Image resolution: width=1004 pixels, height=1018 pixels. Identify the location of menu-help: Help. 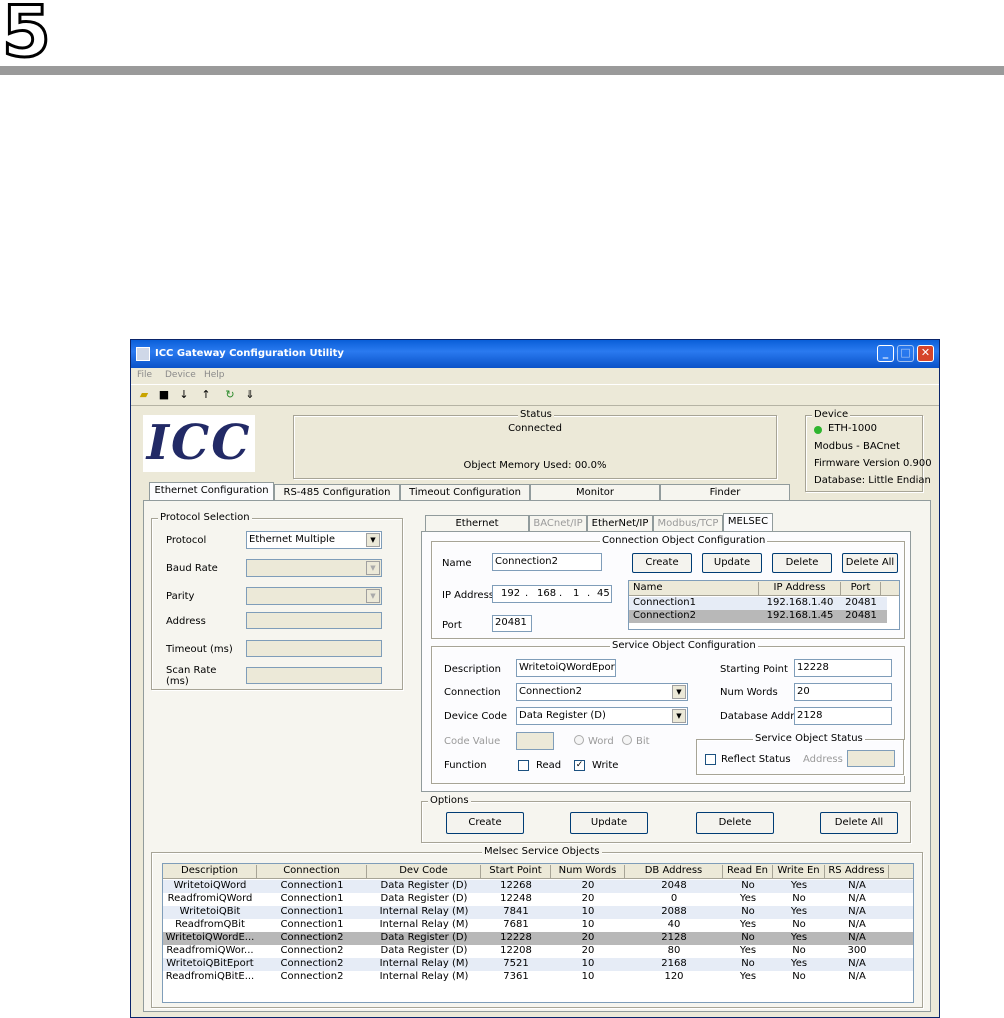
(214, 375).